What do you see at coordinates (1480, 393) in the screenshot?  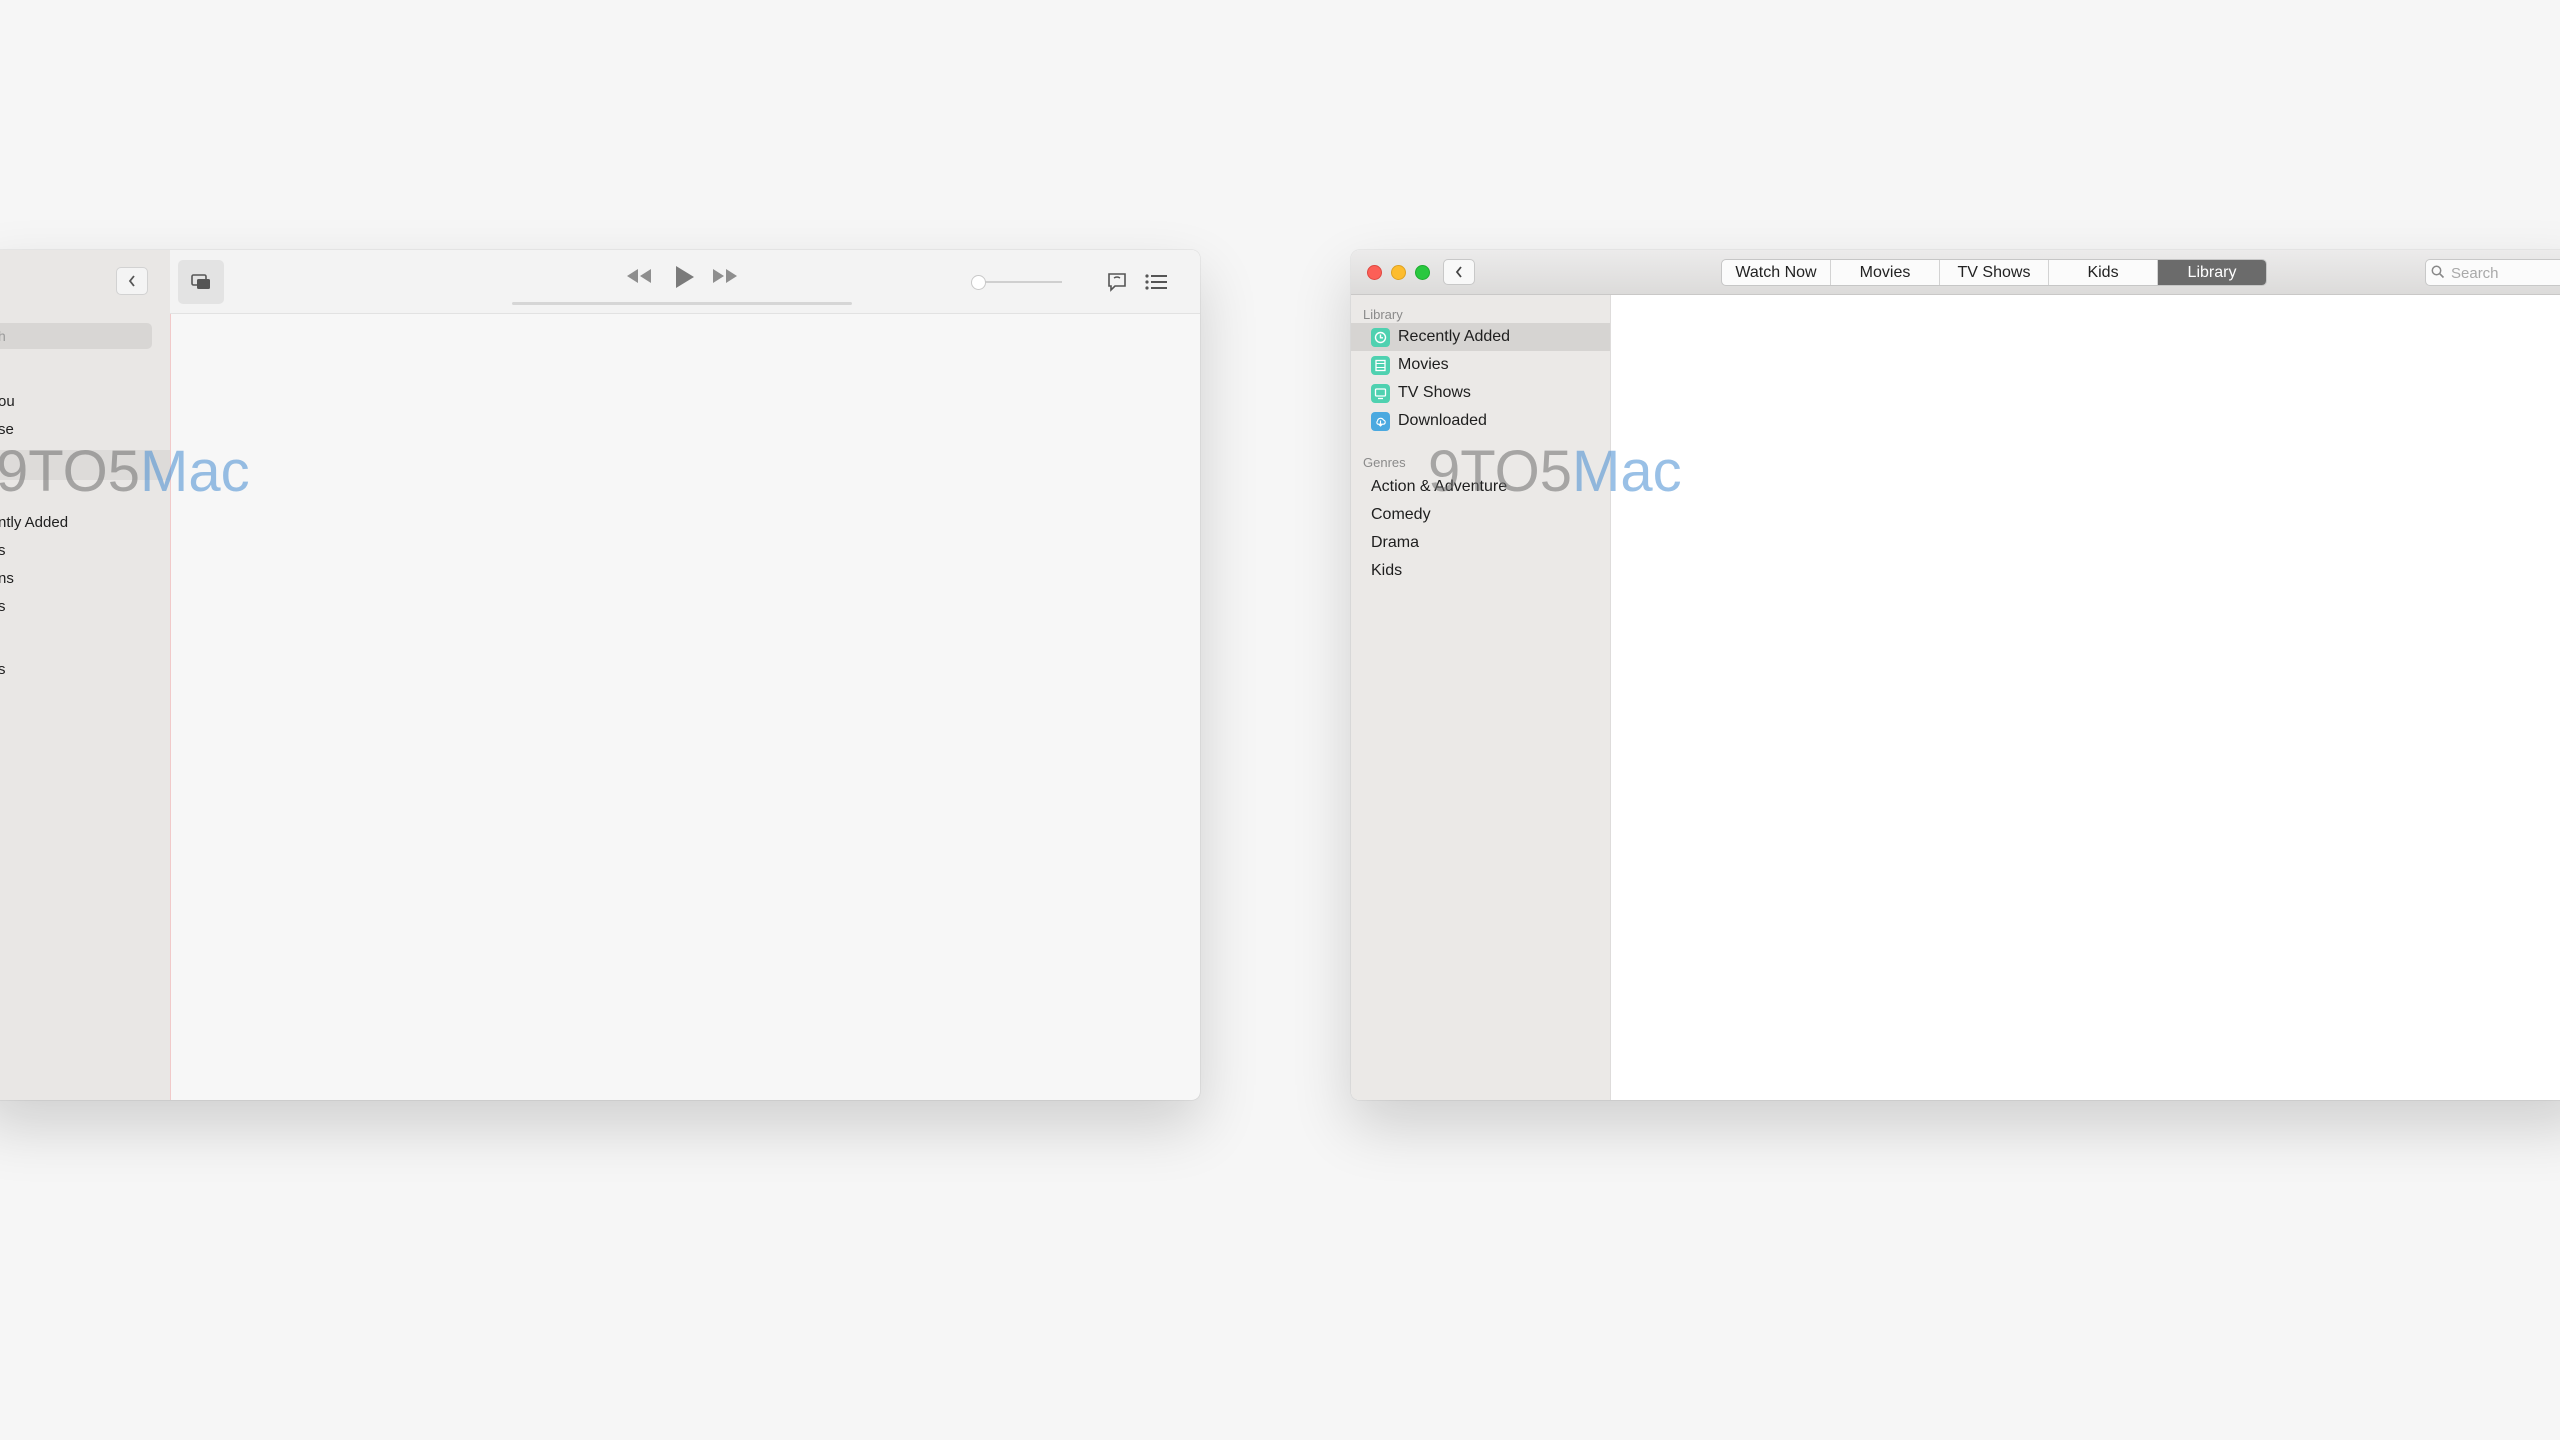 I see `sidebar-item-tv-shows: TV Shows` at bounding box center [1480, 393].